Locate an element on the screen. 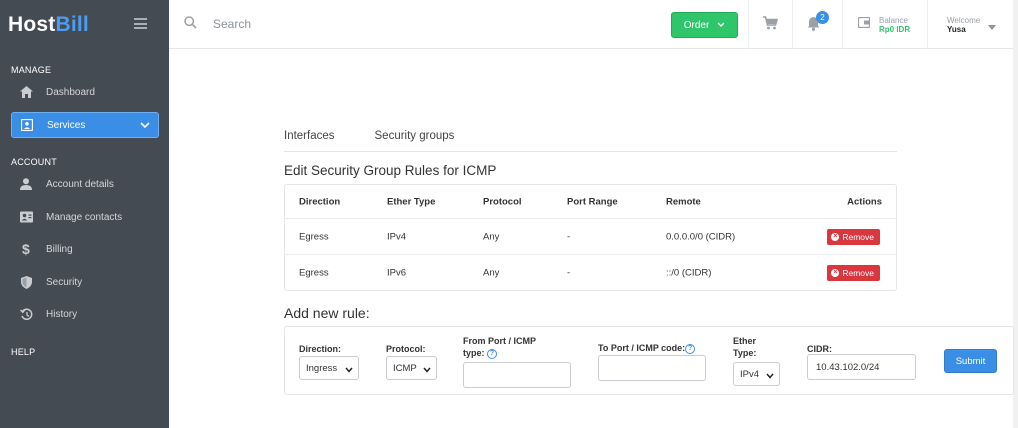 This screenshot has height=428, width=1018. logo-host-text: Host is located at coordinates (32, 24).